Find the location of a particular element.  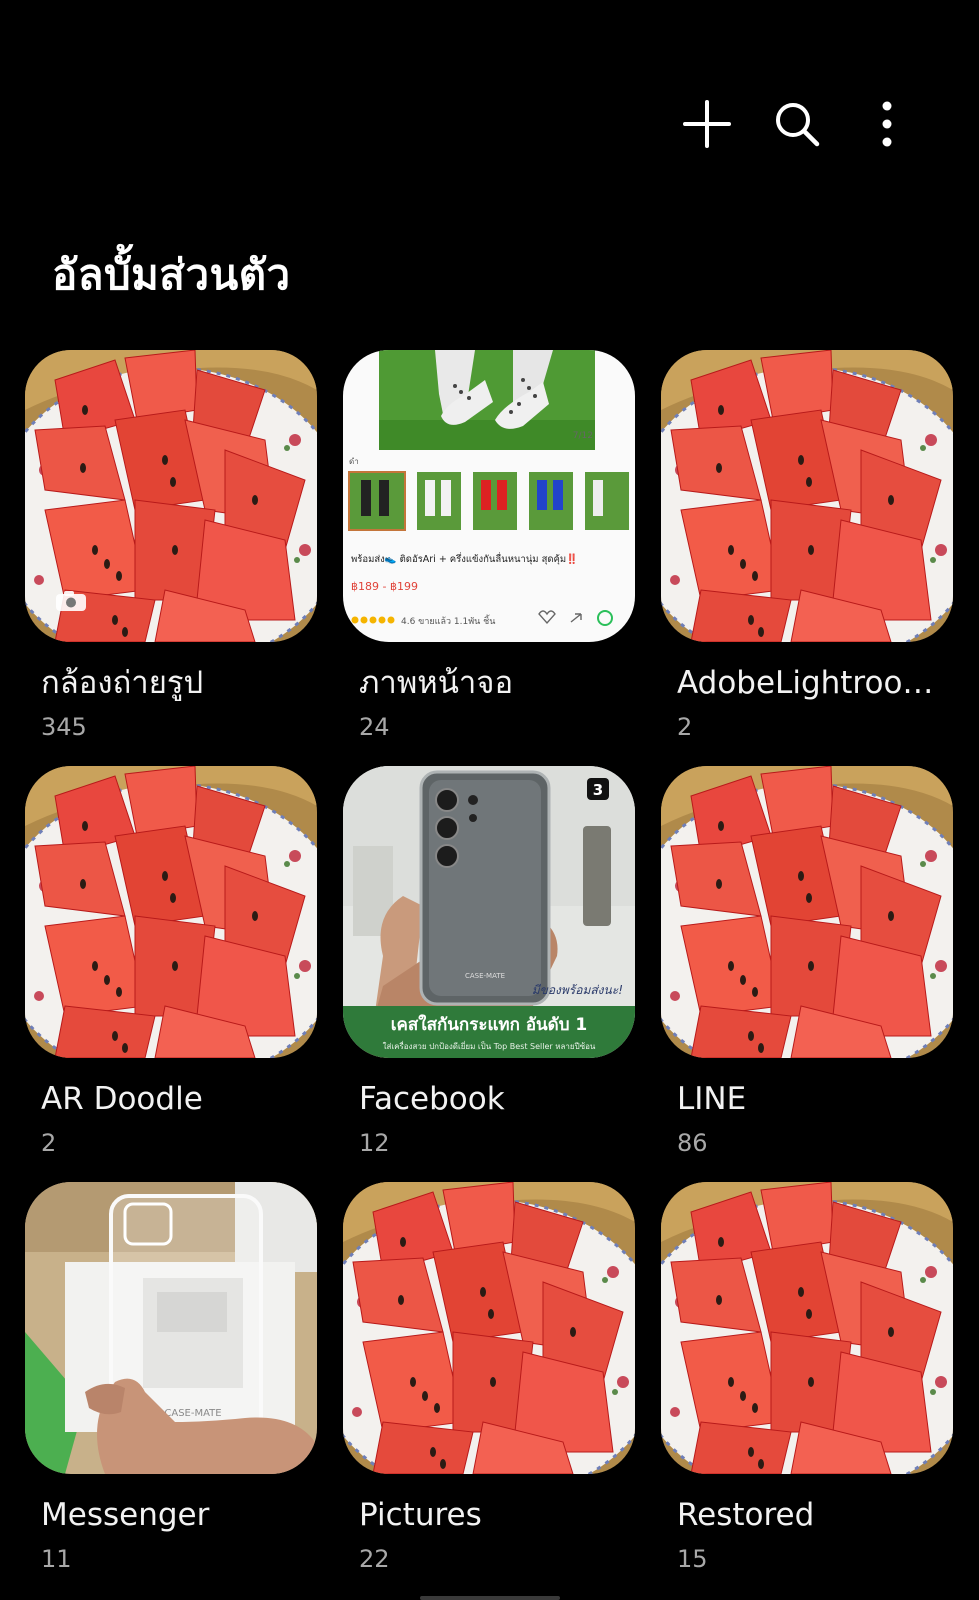

album-thumbnail: CASE-MATE is located at coordinates (171, 1328).